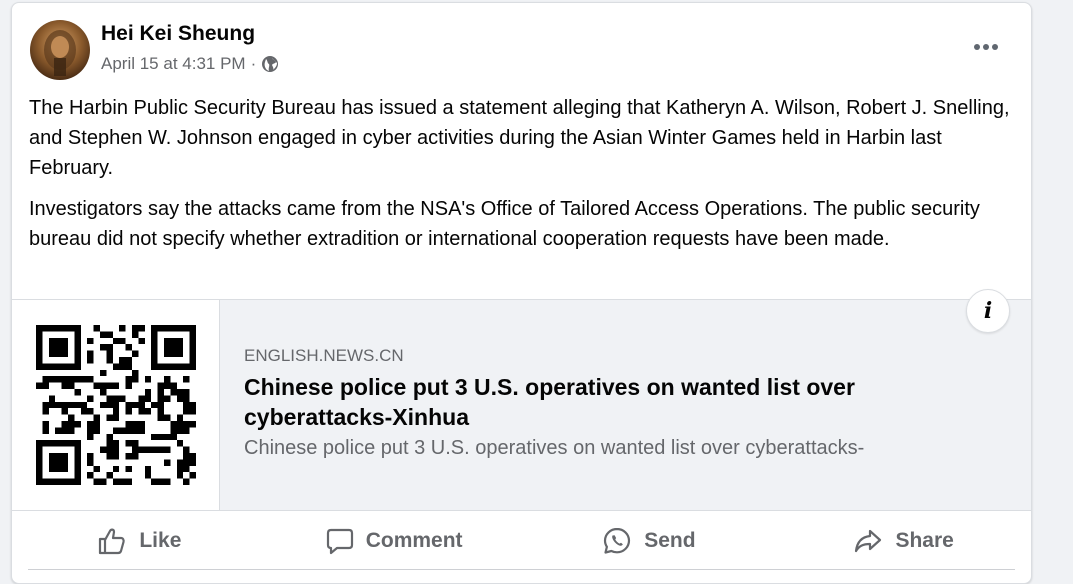 This screenshot has width=1073, height=584. I want to click on action-bar: Like Comment Send Share, so click(521, 541).